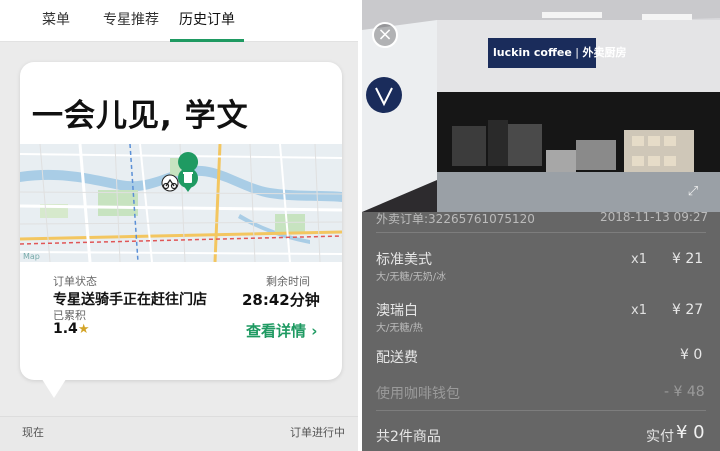 This screenshot has height=451, width=720. I want to click on total-items-label: 共2件商品, so click(408, 437).